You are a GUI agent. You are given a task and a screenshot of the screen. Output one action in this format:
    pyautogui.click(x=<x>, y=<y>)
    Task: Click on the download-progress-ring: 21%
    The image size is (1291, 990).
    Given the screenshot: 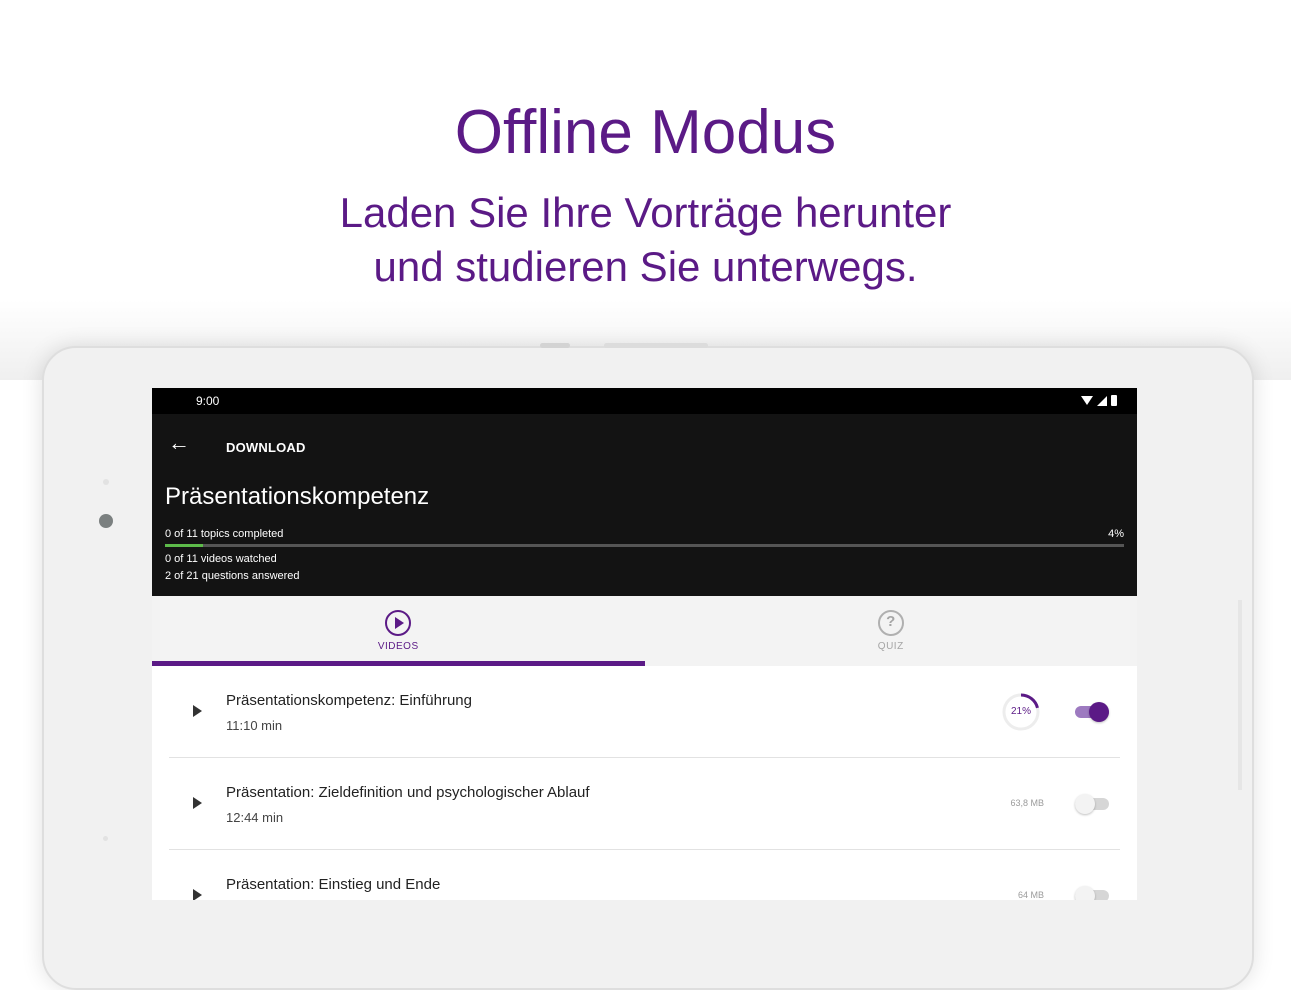 What is the action you would take?
    pyautogui.click(x=1021, y=712)
    